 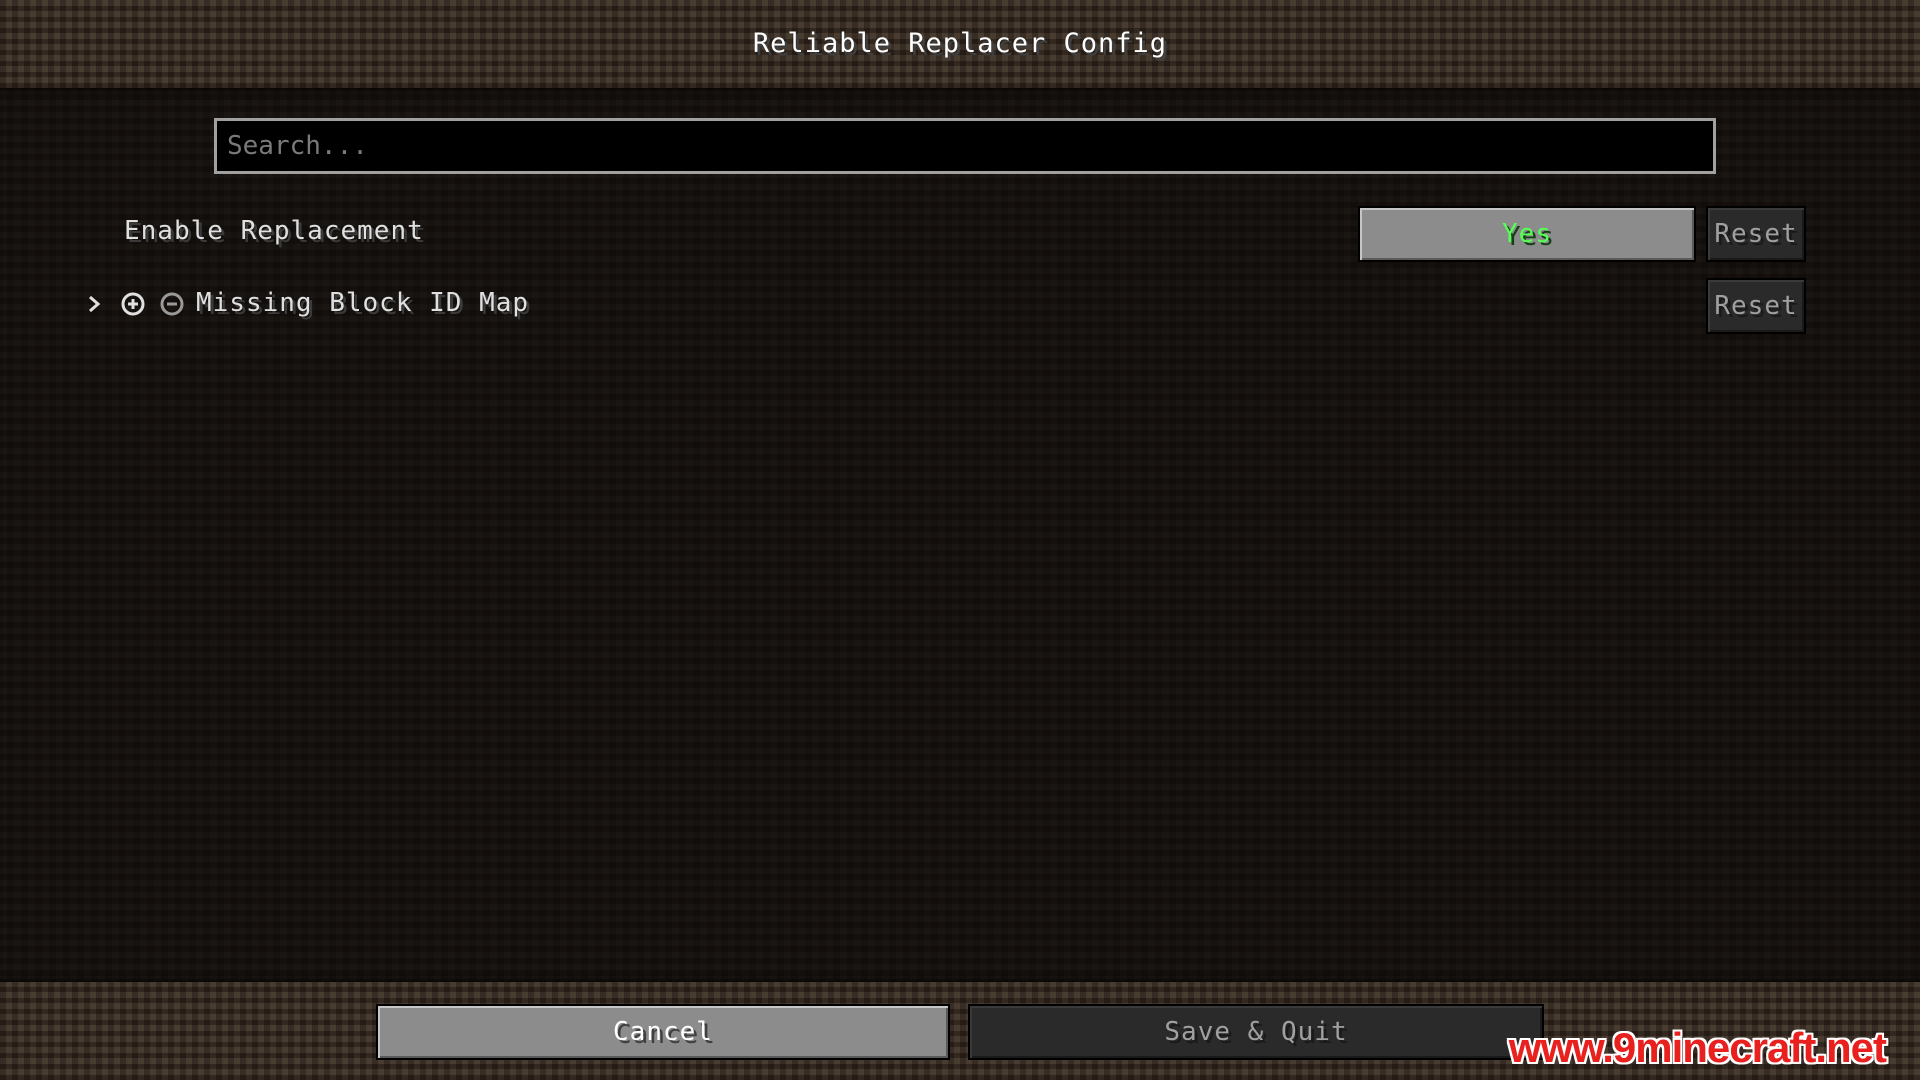 I want to click on missing-block-id-map-reset-button: Reset, so click(x=1756, y=306).